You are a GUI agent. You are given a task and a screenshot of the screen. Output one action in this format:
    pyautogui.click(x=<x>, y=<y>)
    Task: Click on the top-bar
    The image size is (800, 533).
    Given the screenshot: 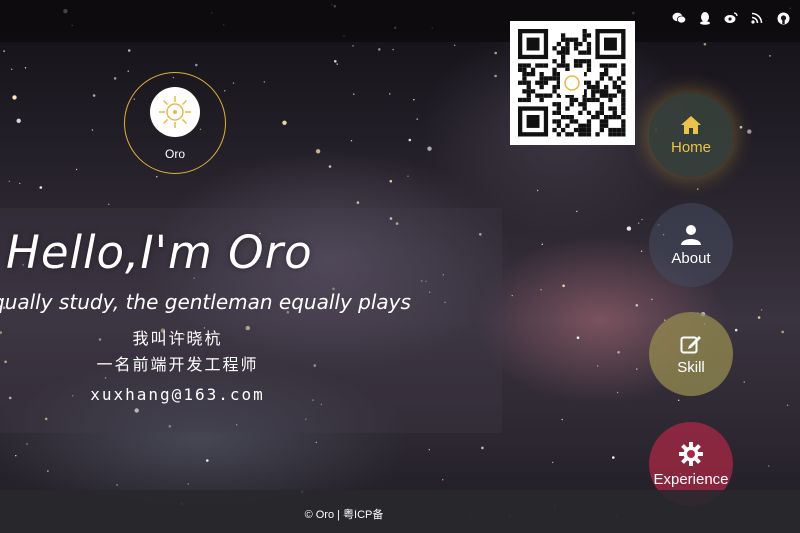 What is the action you would take?
    pyautogui.click(x=400, y=21)
    